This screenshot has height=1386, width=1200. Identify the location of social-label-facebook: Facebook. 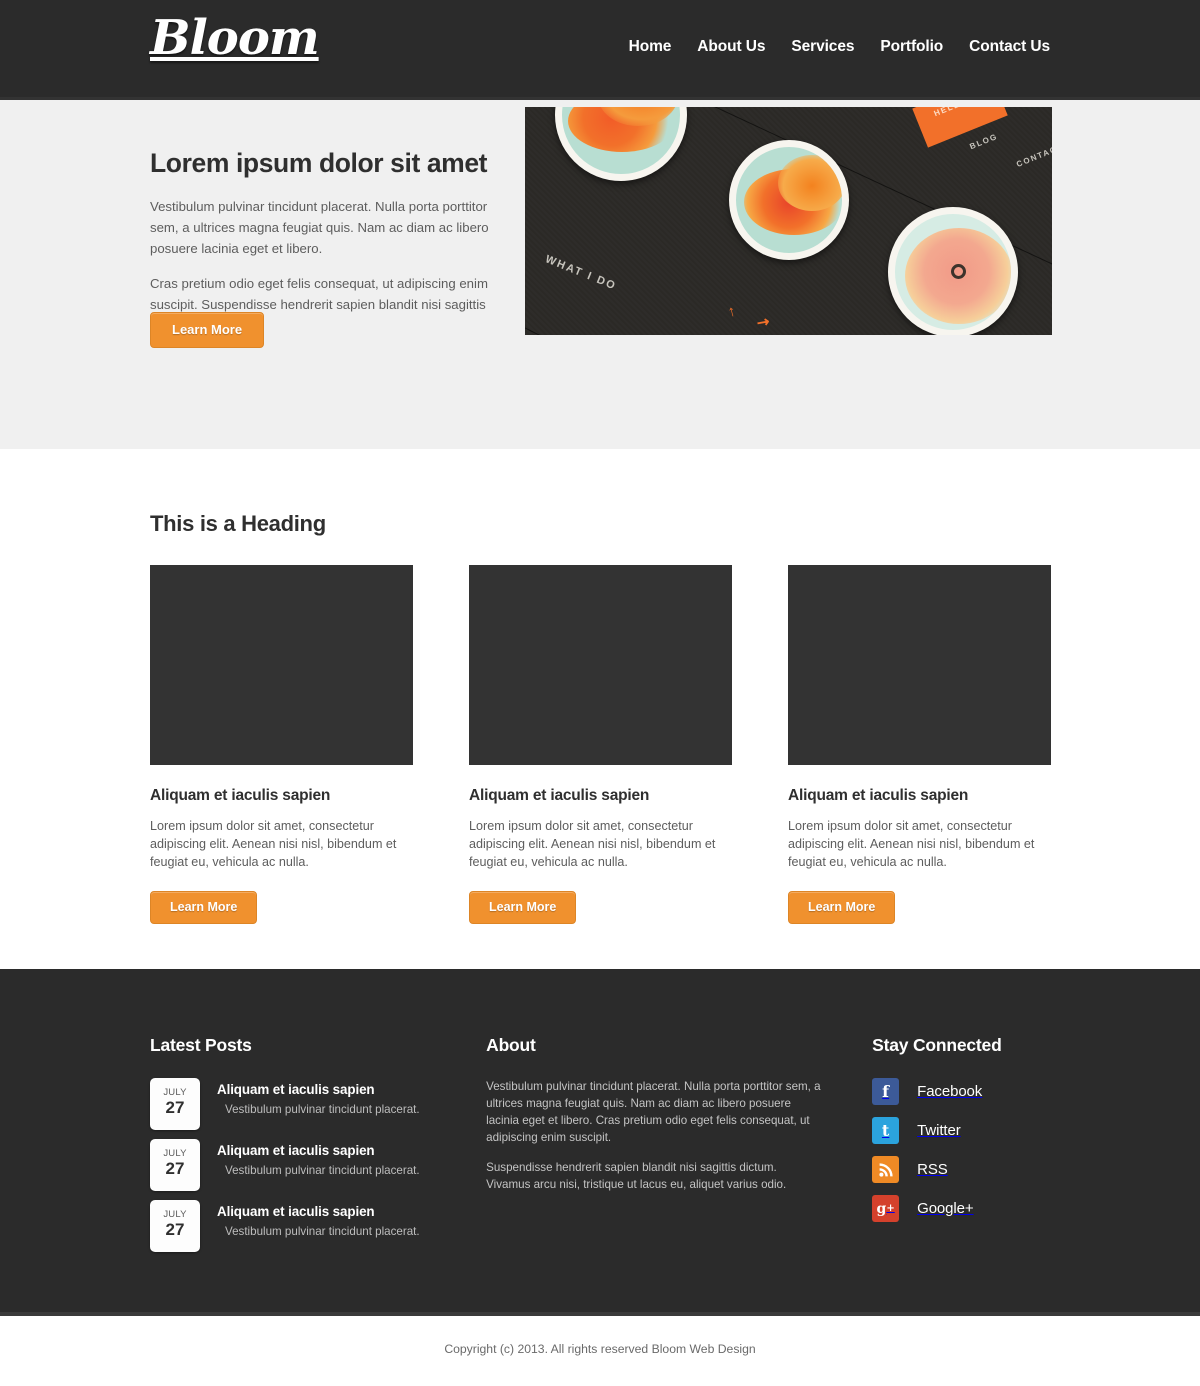
(950, 1091).